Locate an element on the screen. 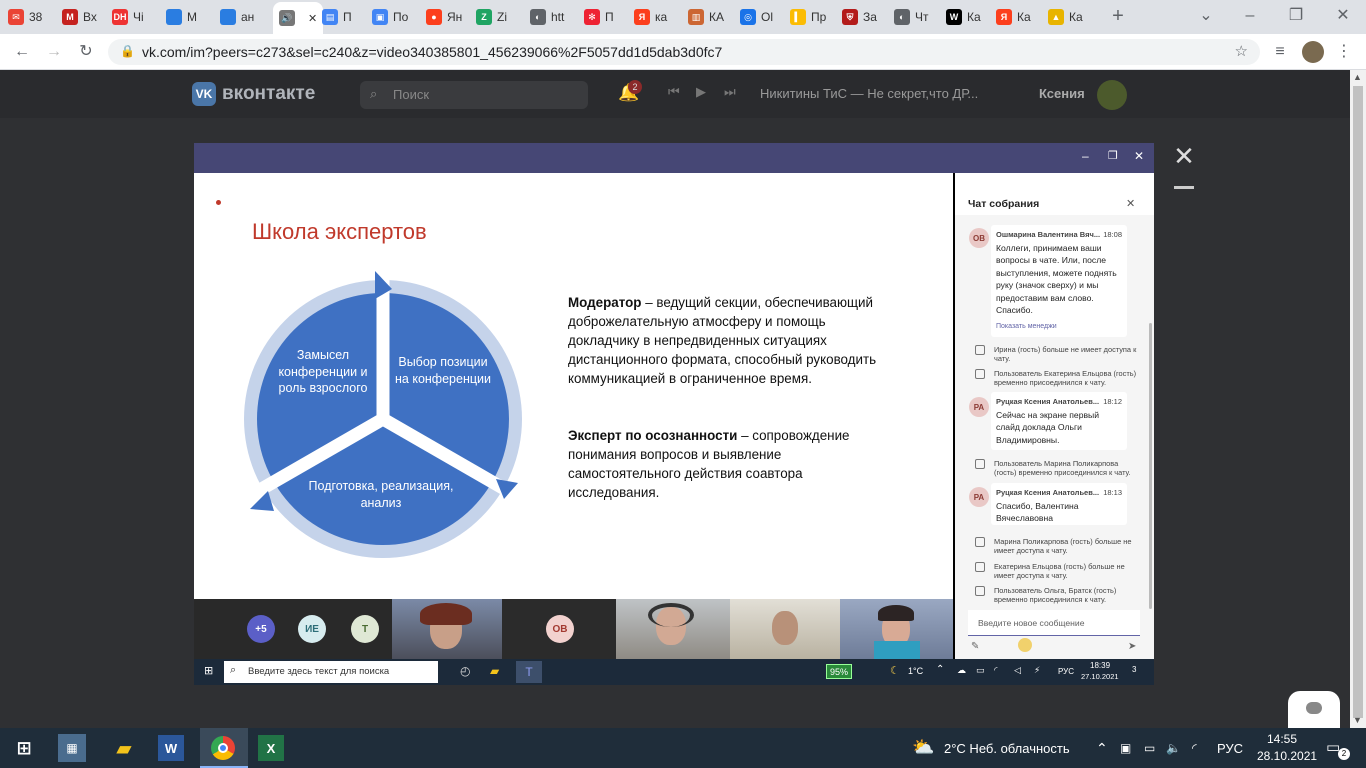 The width and height of the screenshot is (1366, 768). windows-start-icon: ⊞ is located at coordinates (24, 748).